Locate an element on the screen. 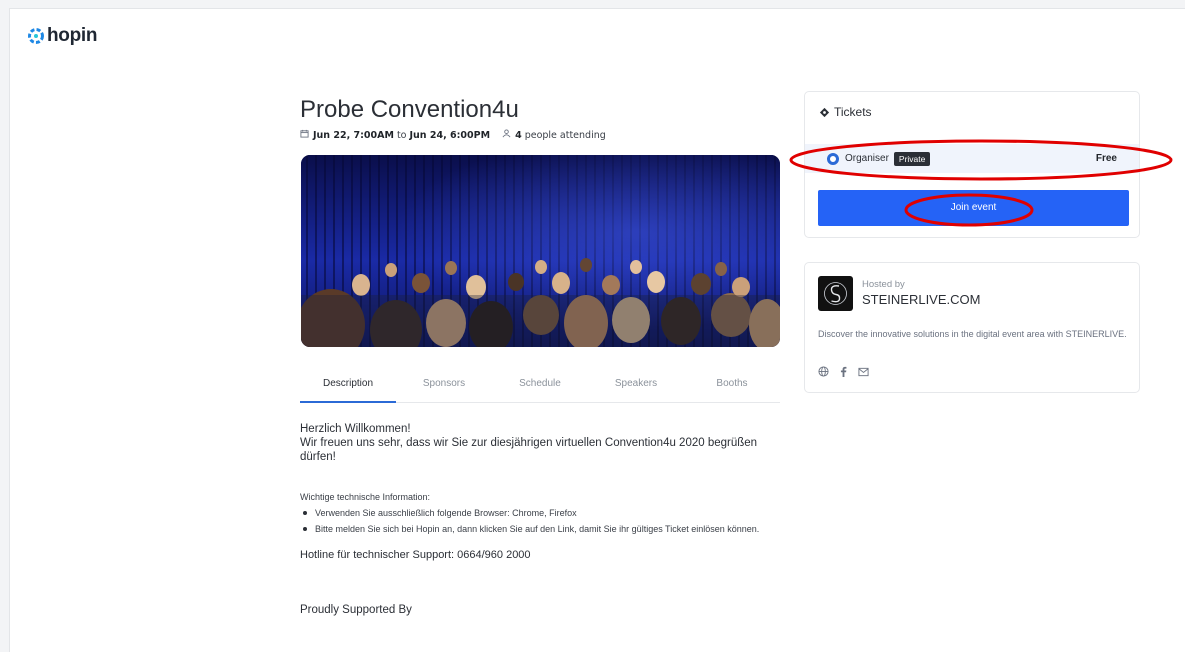  private-badge: Private is located at coordinates (912, 158).